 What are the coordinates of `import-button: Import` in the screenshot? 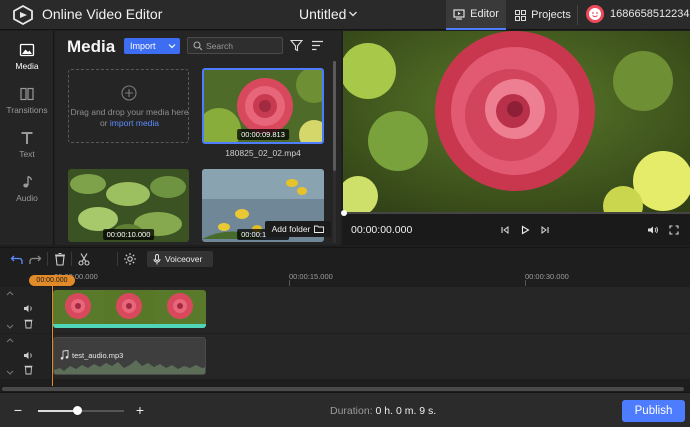 It's located at (152, 46).